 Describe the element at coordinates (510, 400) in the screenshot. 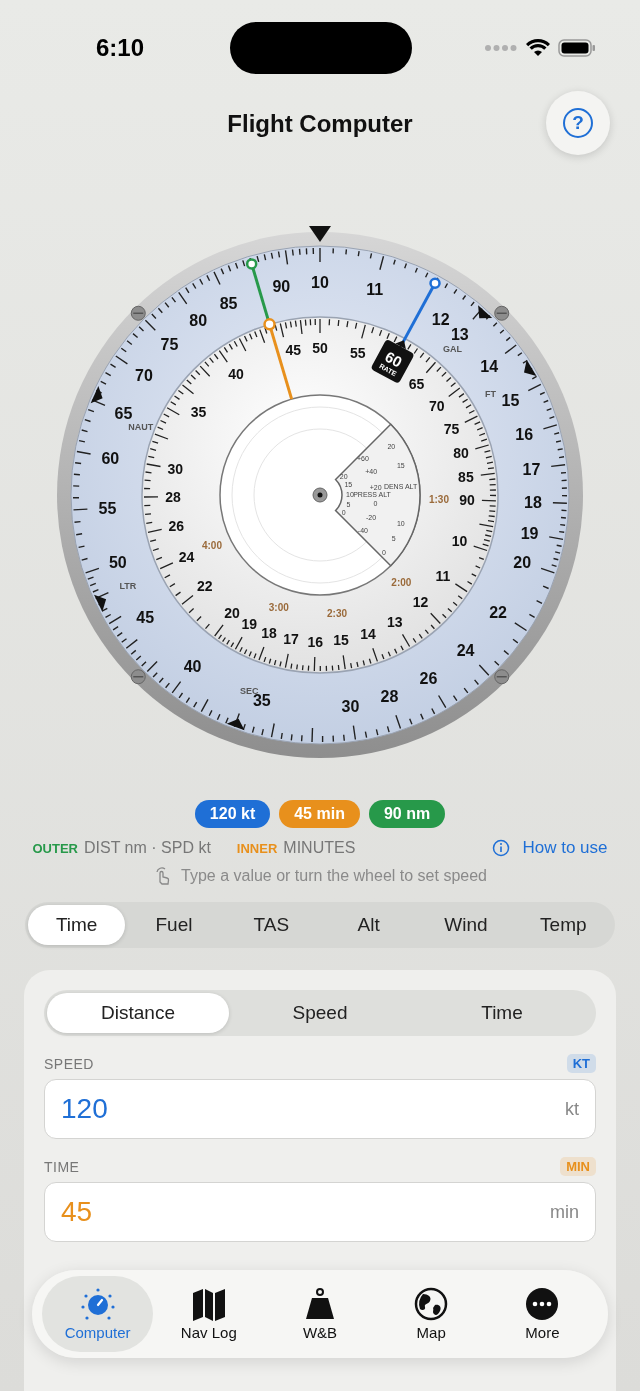

I see `outer-scale-number: 15` at that location.